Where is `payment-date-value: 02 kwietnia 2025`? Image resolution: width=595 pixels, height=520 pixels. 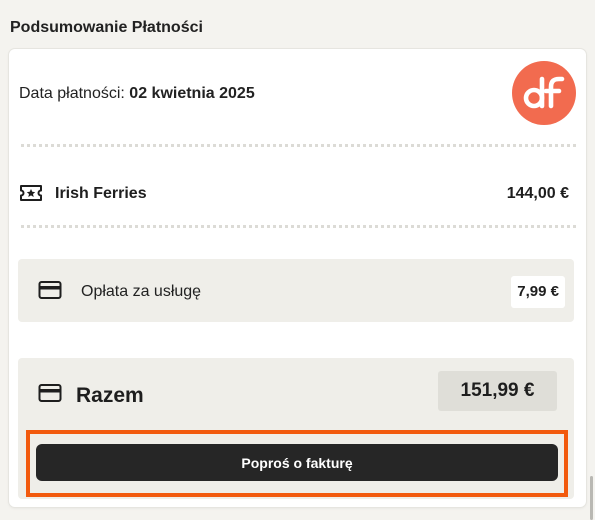
payment-date-value: 02 kwietnia 2025 is located at coordinates (192, 93).